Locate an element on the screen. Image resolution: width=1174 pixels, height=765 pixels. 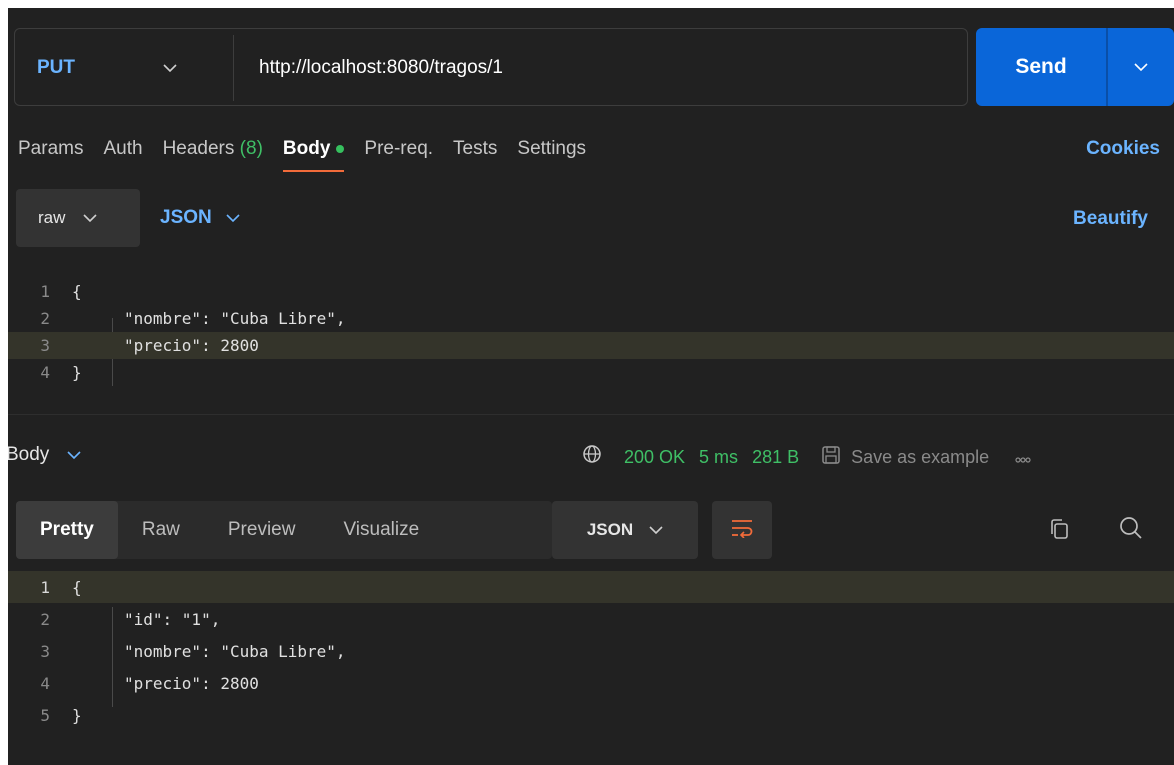
viewer-line: 3 "nombre": "Cuba Libre", is located at coordinates (591, 651).